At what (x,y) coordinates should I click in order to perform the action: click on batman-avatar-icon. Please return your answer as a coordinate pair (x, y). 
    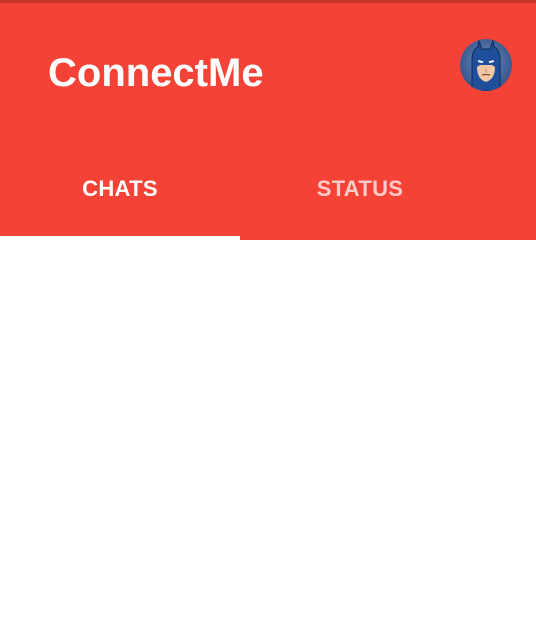
    Looking at the image, I should click on (486, 65).